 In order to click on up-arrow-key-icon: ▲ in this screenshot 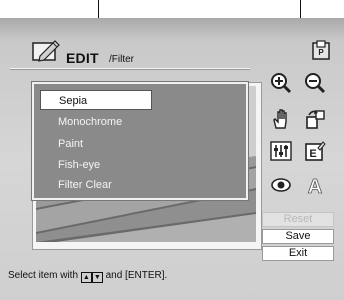, I will do `click(86, 277)`.